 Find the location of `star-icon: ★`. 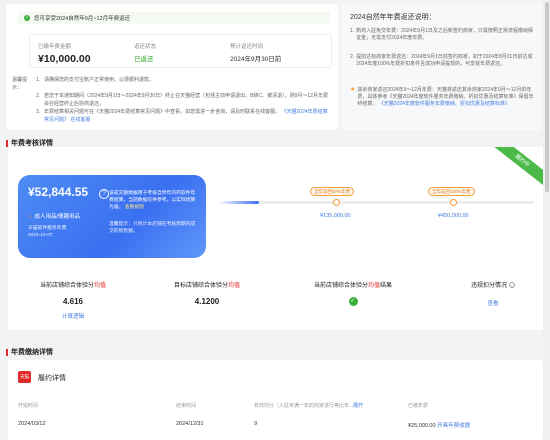

star-icon: ★ is located at coordinates (353, 90).